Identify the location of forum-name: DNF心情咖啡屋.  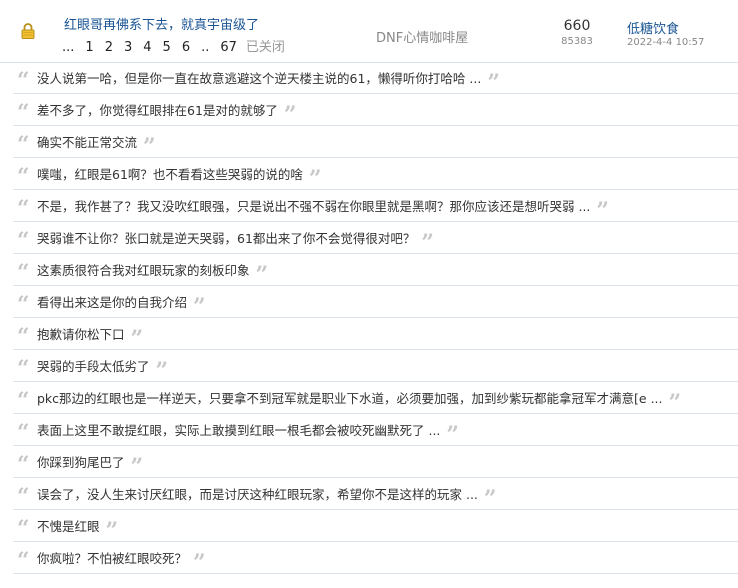
(422, 36).